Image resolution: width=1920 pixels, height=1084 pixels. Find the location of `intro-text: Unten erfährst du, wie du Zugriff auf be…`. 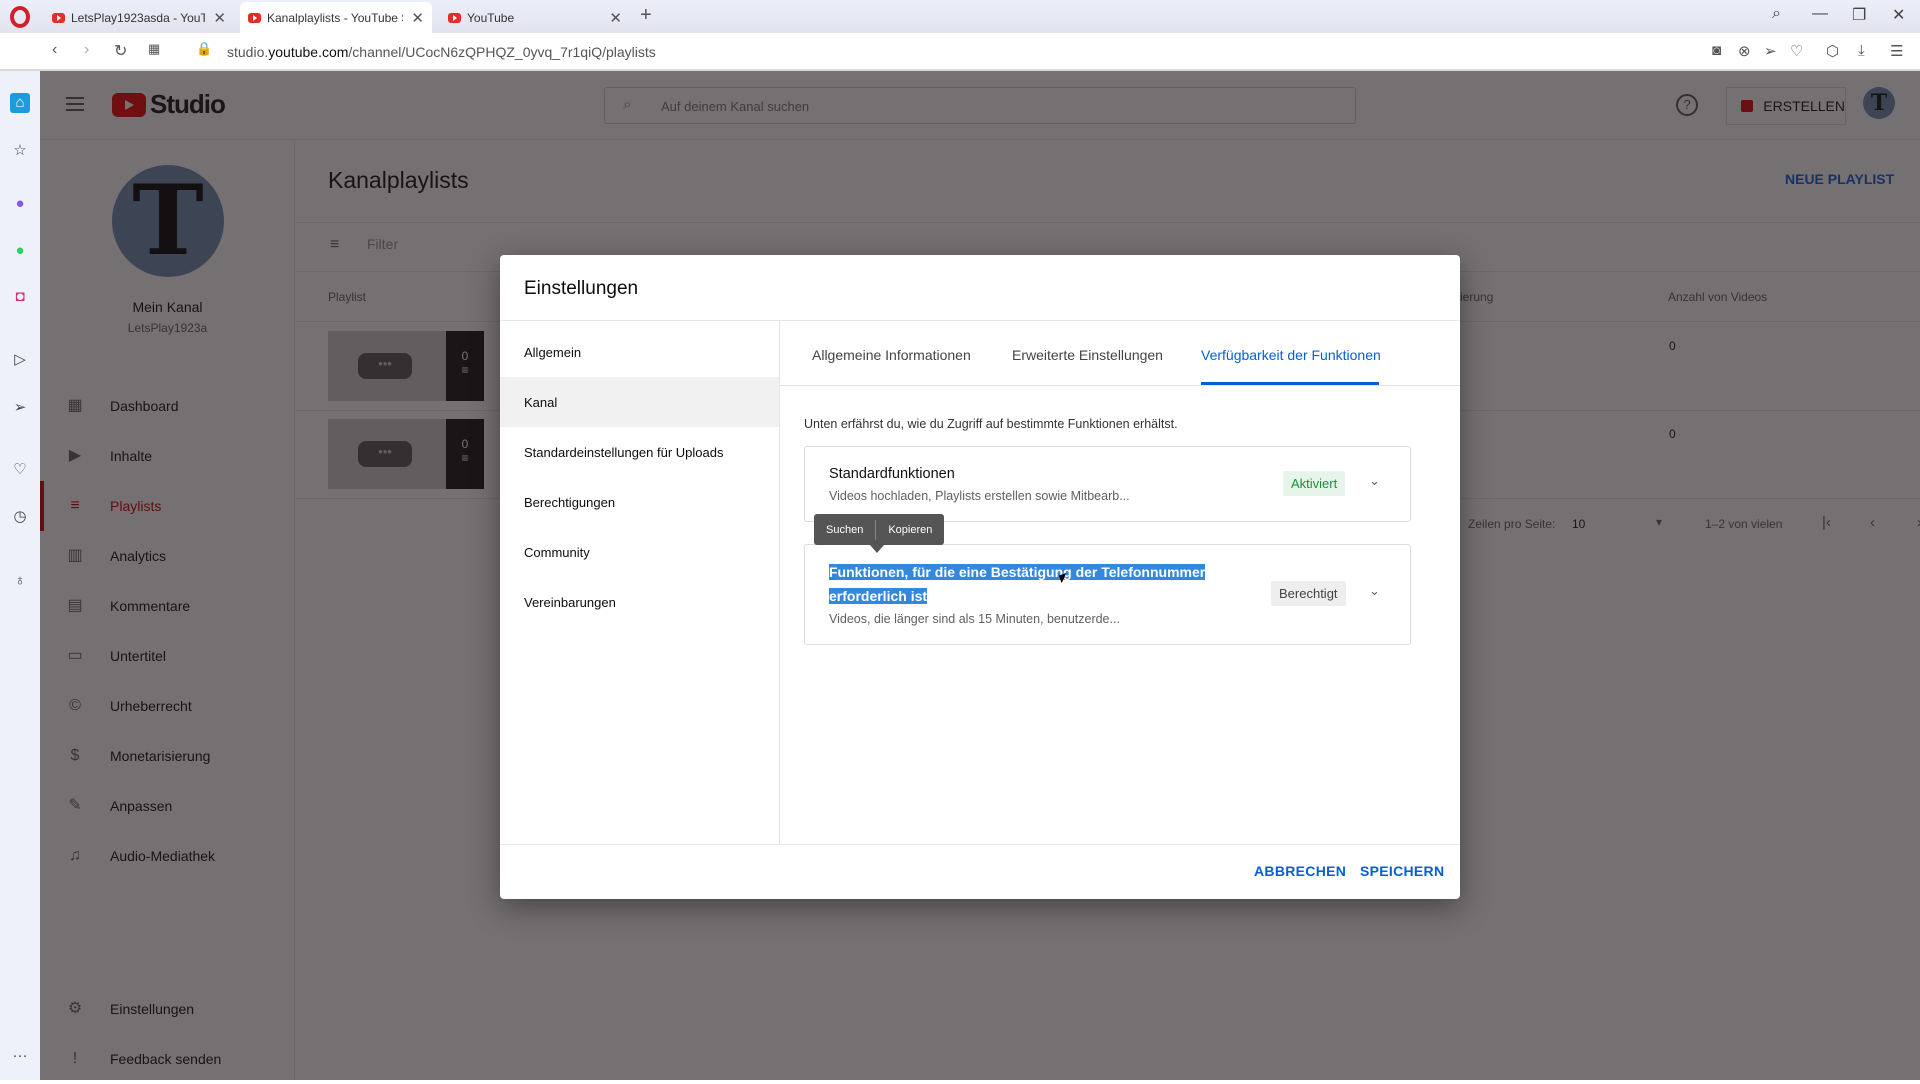

intro-text: Unten erfährst du, wie du Zugriff auf be… is located at coordinates (991, 424).